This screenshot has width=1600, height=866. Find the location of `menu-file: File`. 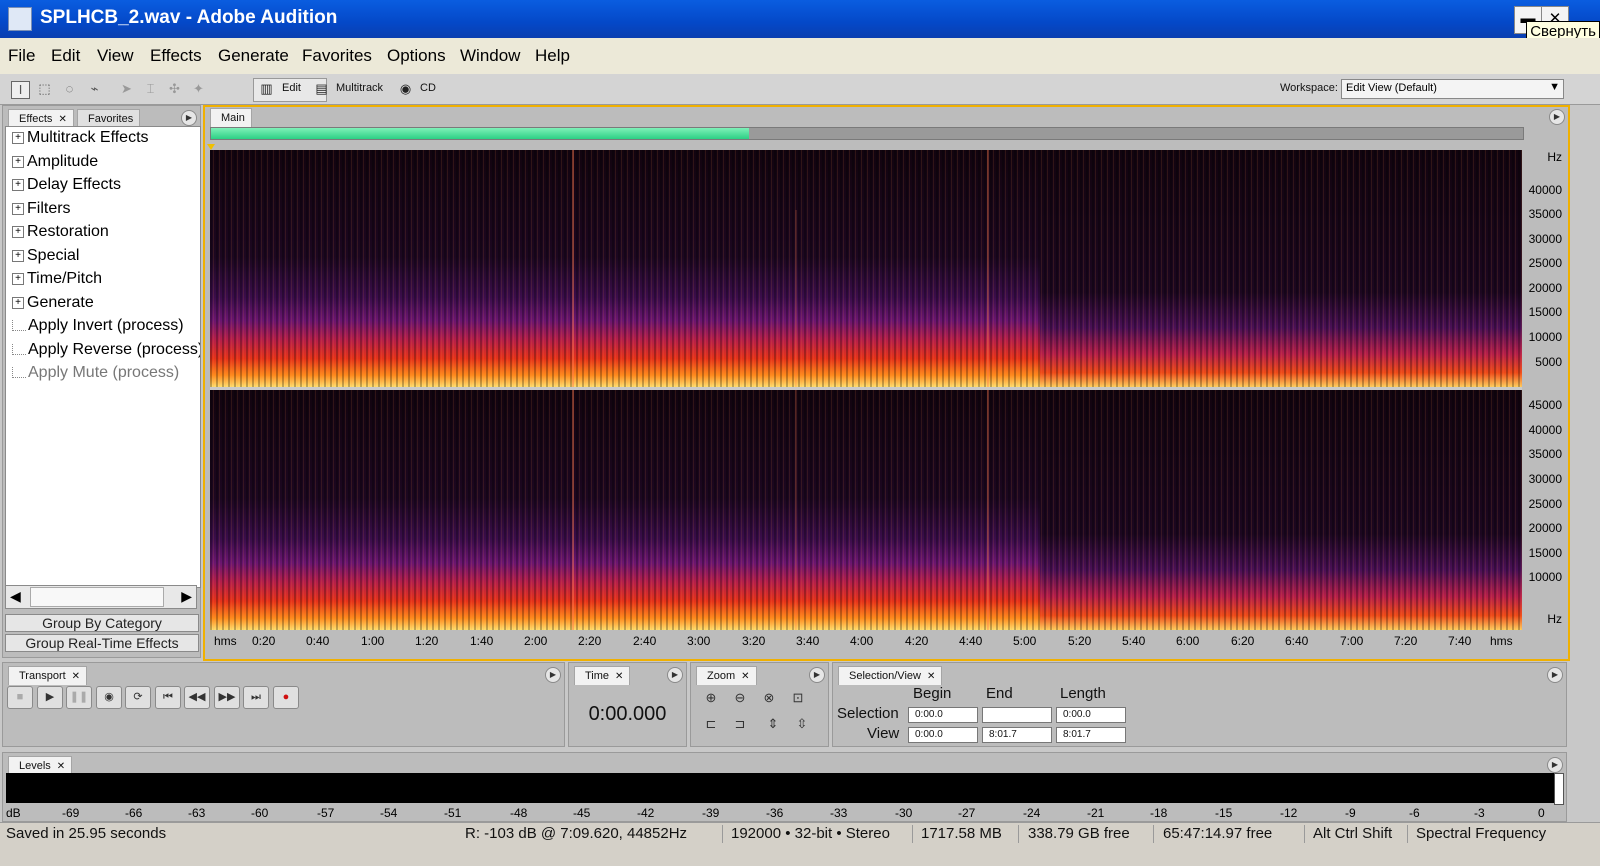

menu-file: File is located at coordinates (21, 56).